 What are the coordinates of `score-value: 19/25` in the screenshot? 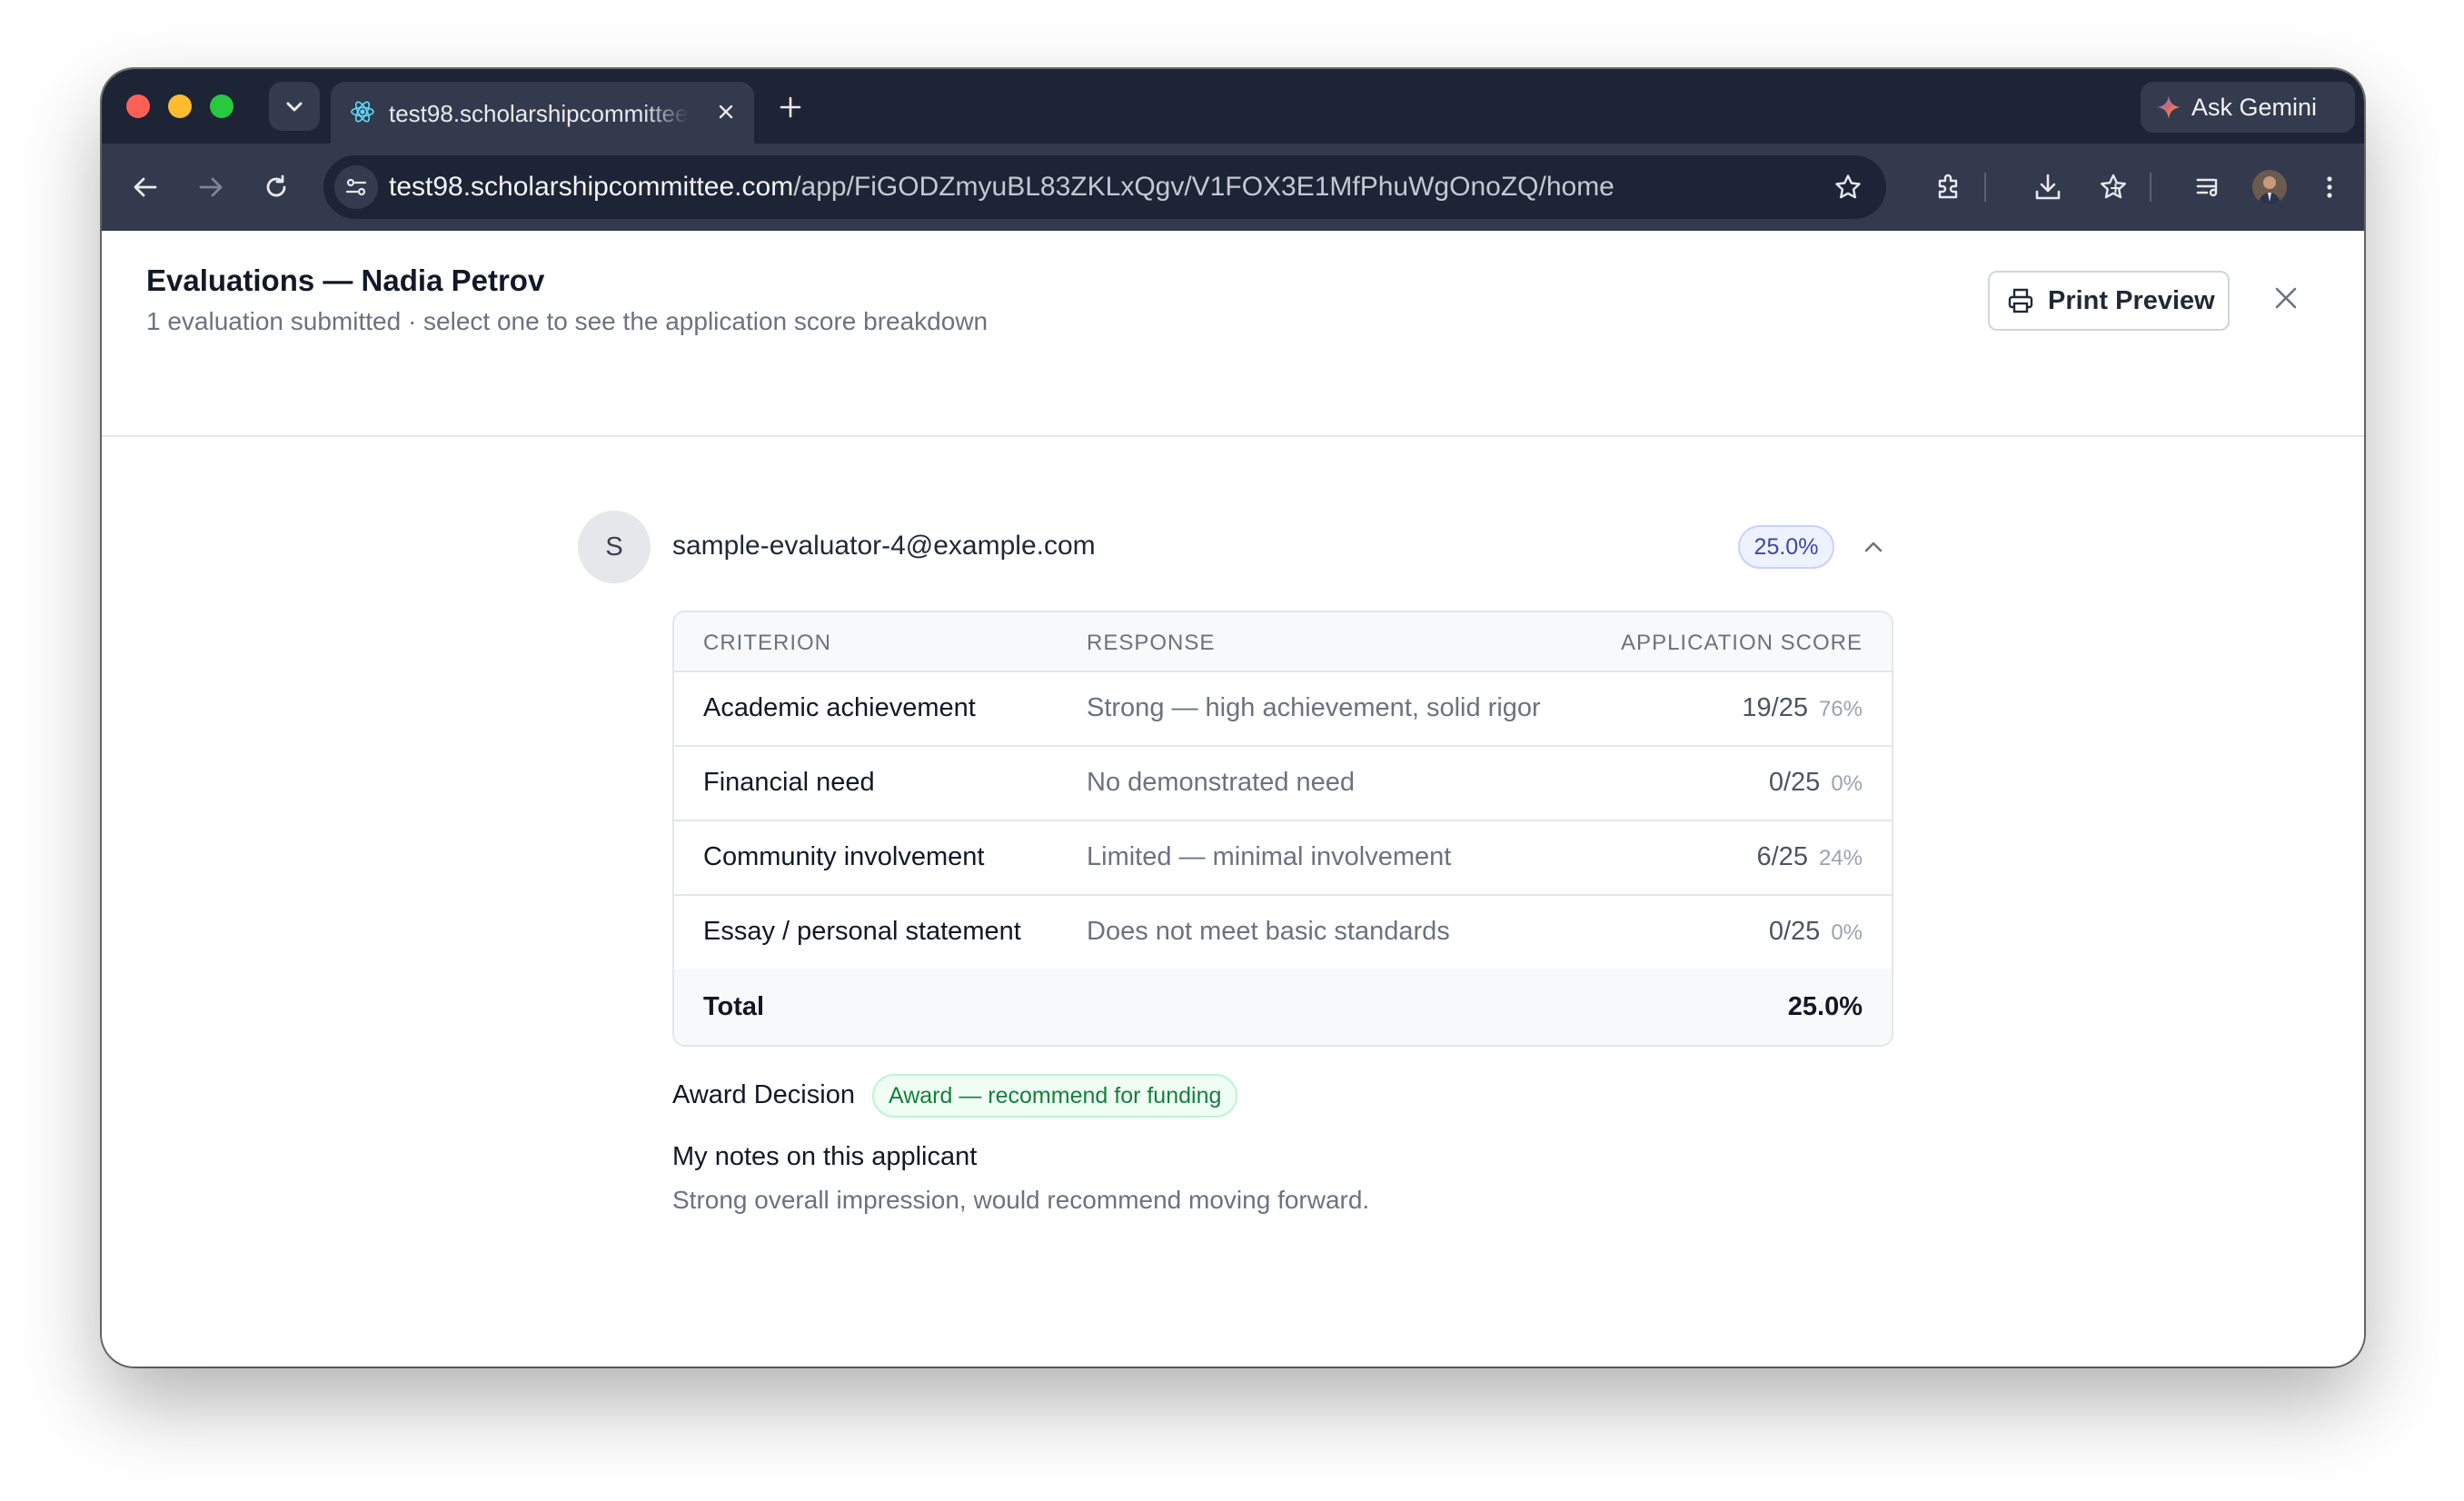 It's located at (1775, 707).